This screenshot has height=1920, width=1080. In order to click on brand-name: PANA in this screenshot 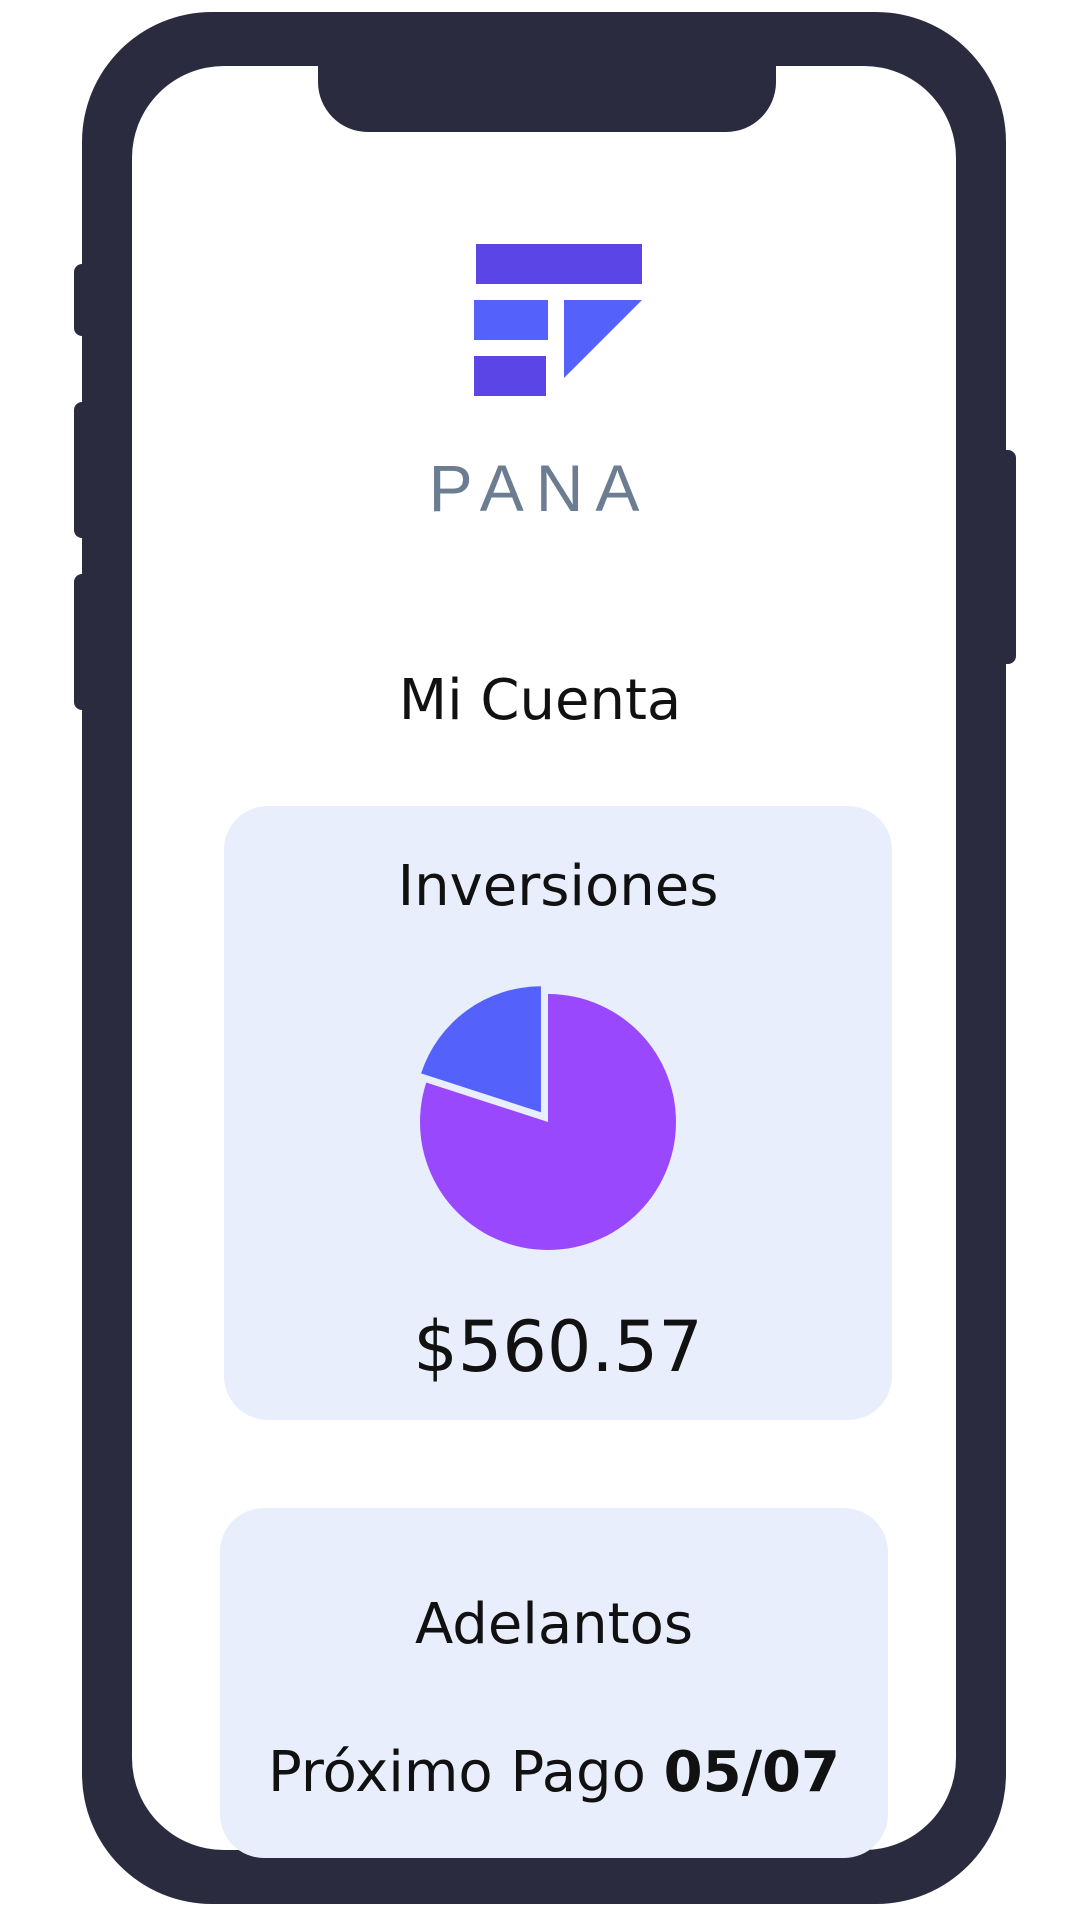, I will do `click(540, 488)`.